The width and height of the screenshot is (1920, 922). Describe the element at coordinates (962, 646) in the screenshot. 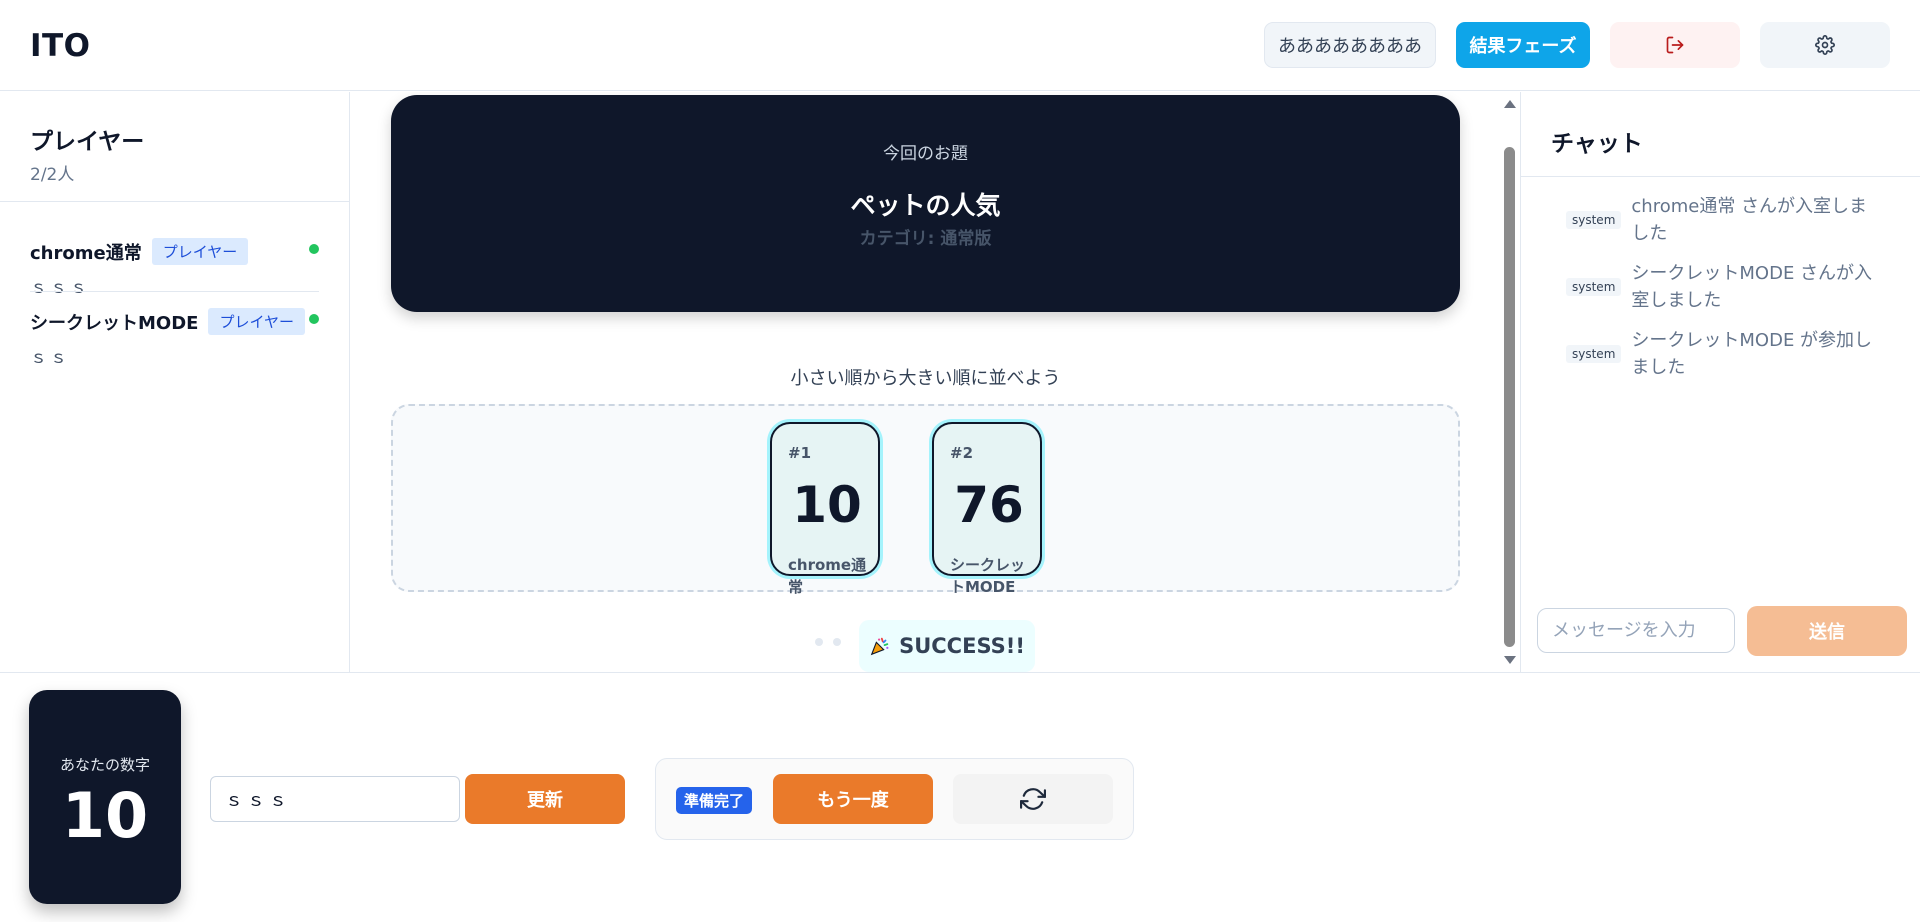

I see `result-text: SUCCESS!!` at that location.